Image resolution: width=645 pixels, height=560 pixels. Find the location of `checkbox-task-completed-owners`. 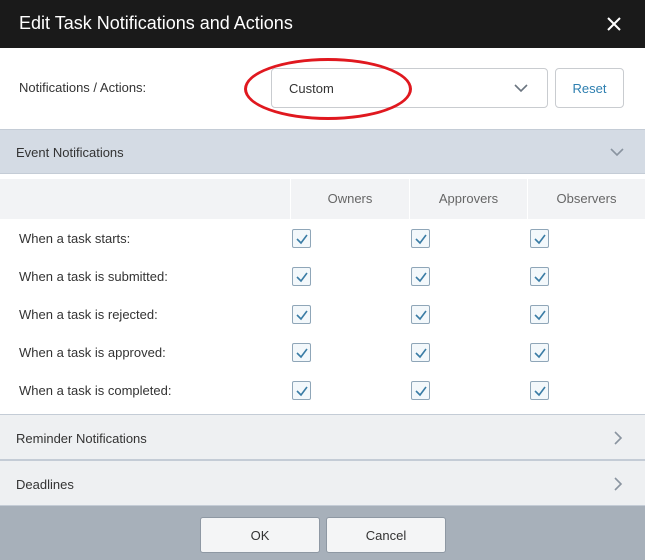

checkbox-task-completed-owners is located at coordinates (301, 390).